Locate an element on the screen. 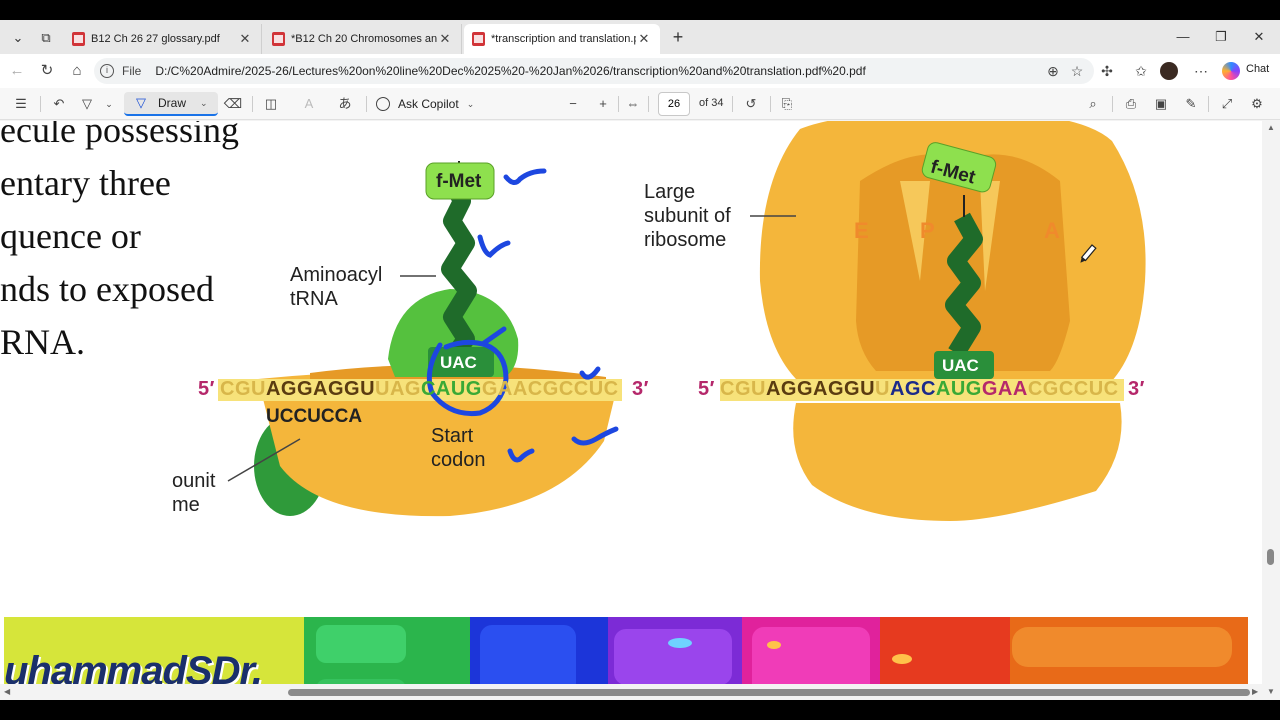 This screenshot has height=720, width=1280. favorite-star-icon: ☆ is located at coordinates (1077, 71).